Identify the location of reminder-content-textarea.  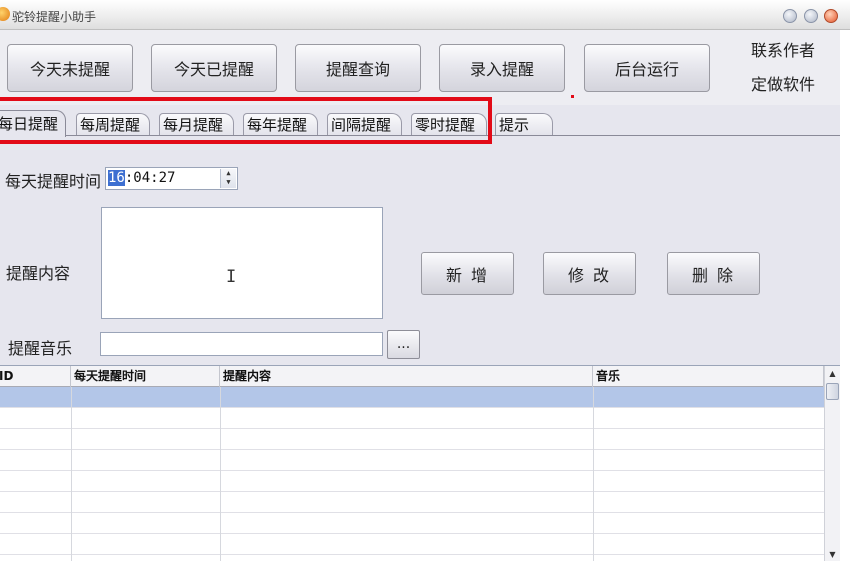
(242, 263).